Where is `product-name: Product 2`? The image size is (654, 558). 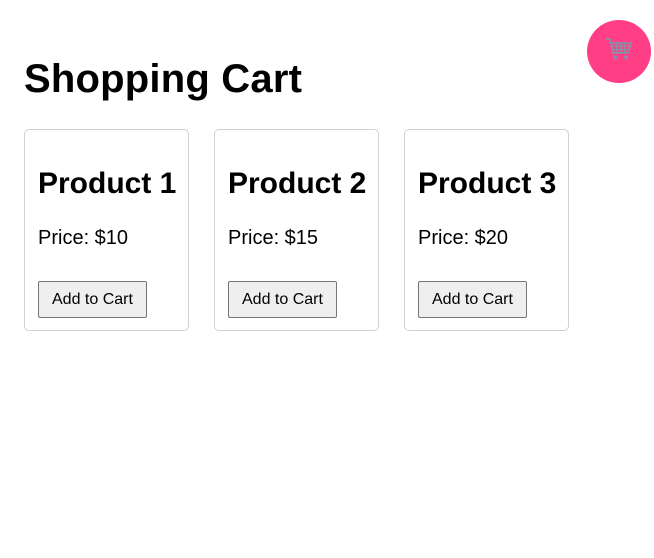
product-name: Product 2 is located at coordinates (297, 183).